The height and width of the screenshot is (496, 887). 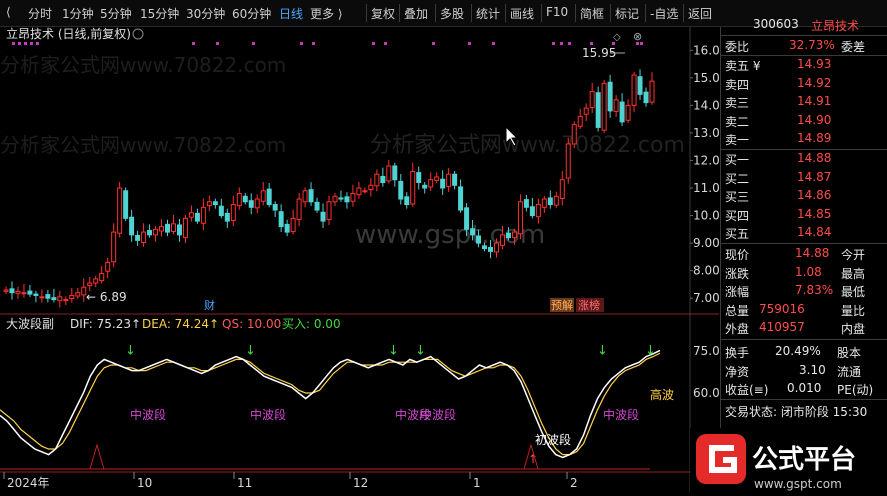 What do you see at coordinates (8, 12) in the screenshot?
I see `back-chevron-icon: ⟨` at bounding box center [8, 12].